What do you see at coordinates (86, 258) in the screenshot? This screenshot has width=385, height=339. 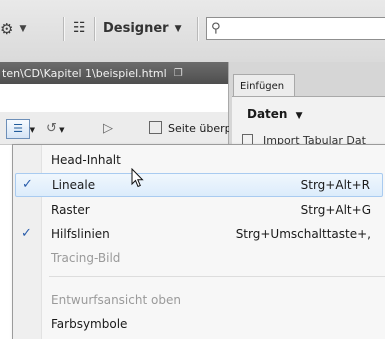 I see `menu-item-label: Tracing-Bild` at bounding box center [86, 258].